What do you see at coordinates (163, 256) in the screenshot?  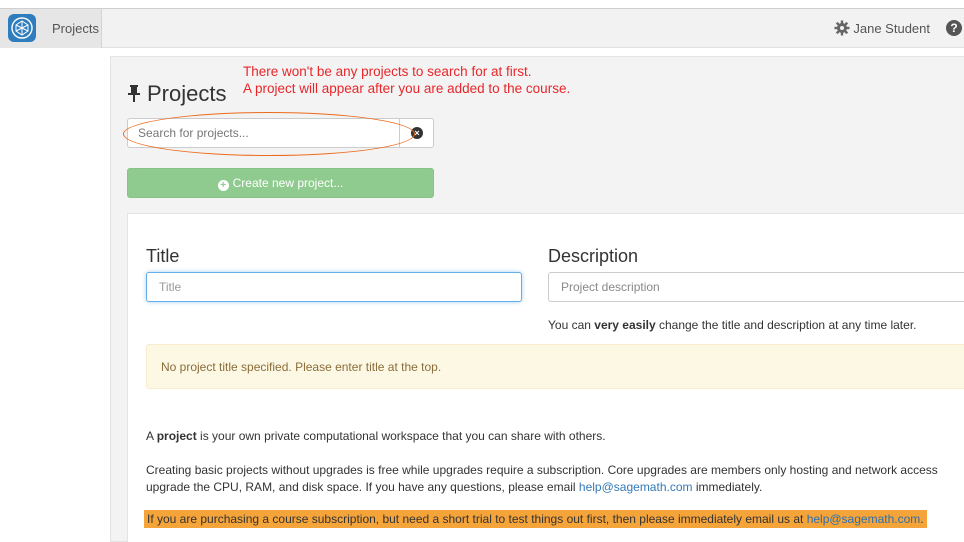 I see `title-label: Title` at bounding box center [163, 256].